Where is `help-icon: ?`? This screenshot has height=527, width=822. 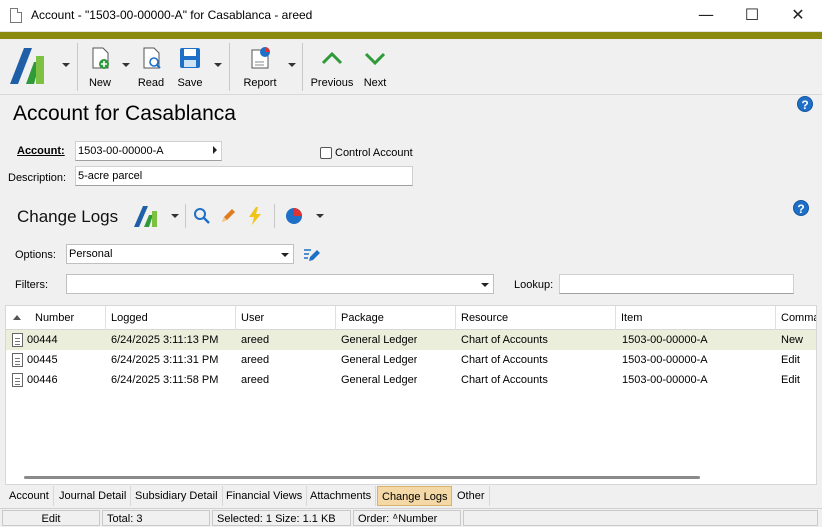
help-icon: ? is located at coordinates (805, 104).